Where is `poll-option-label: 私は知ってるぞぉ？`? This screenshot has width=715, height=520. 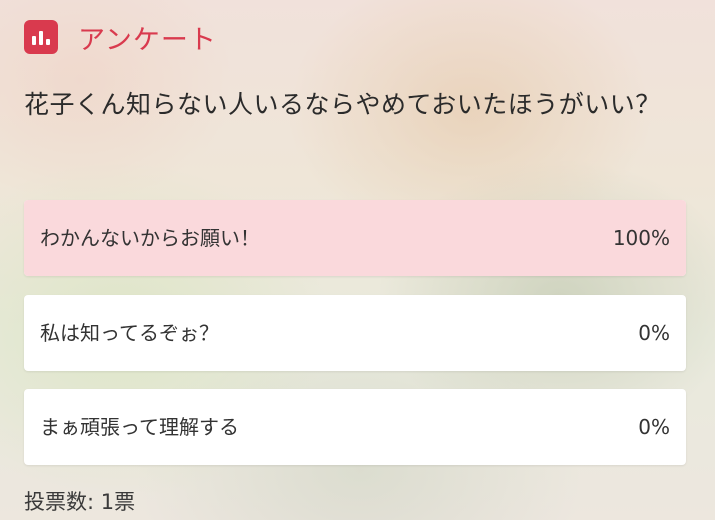
poll-option-label: 私は知ってるぞぉ？ is located at coordinates (129, 333).